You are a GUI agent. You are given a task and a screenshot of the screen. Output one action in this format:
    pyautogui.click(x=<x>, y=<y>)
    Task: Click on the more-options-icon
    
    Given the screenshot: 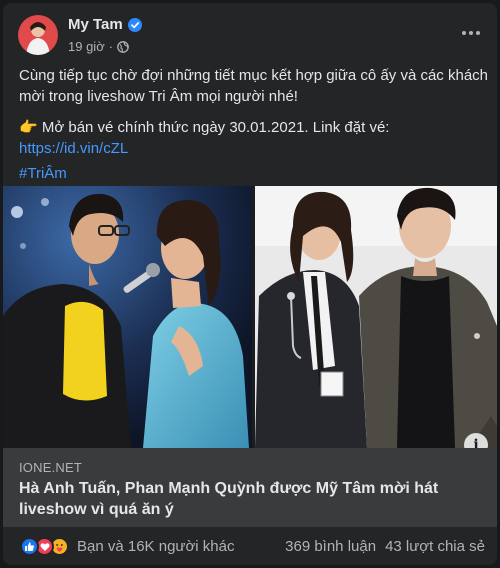 What is the action you would take?
    pyautogui.click(x=471, y=33)
    